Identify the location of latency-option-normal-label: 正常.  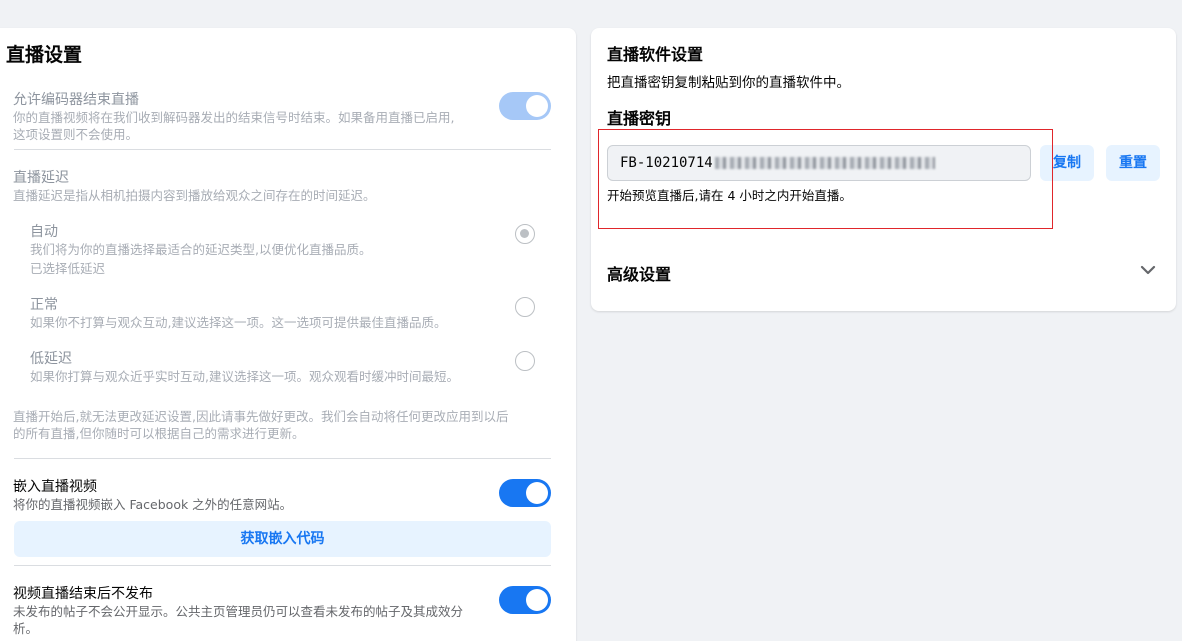
(44, 305).